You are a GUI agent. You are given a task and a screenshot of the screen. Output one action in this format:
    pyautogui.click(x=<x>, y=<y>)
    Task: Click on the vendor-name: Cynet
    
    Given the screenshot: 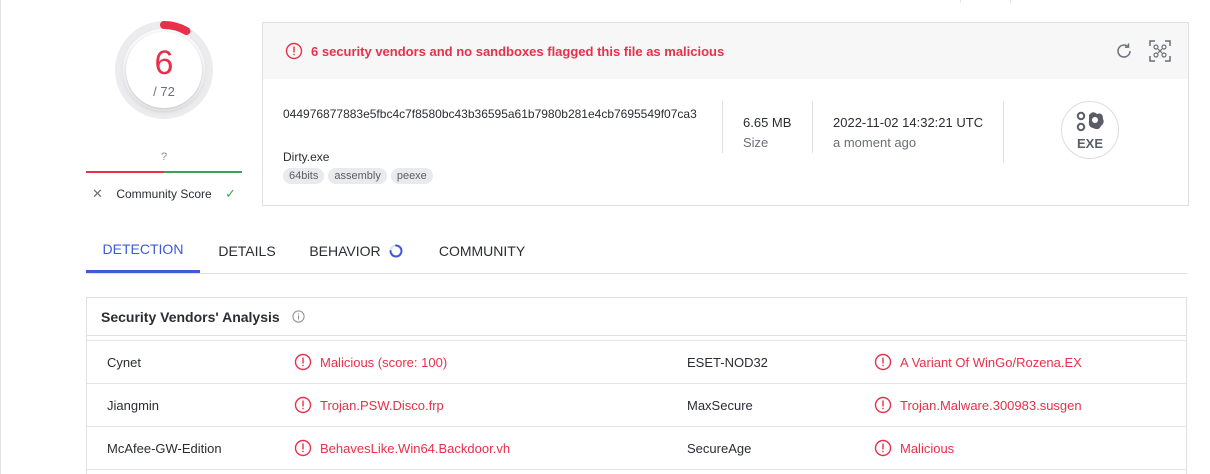 What is the action you would take?
    pyautogui.click(x=124, y=362)
    